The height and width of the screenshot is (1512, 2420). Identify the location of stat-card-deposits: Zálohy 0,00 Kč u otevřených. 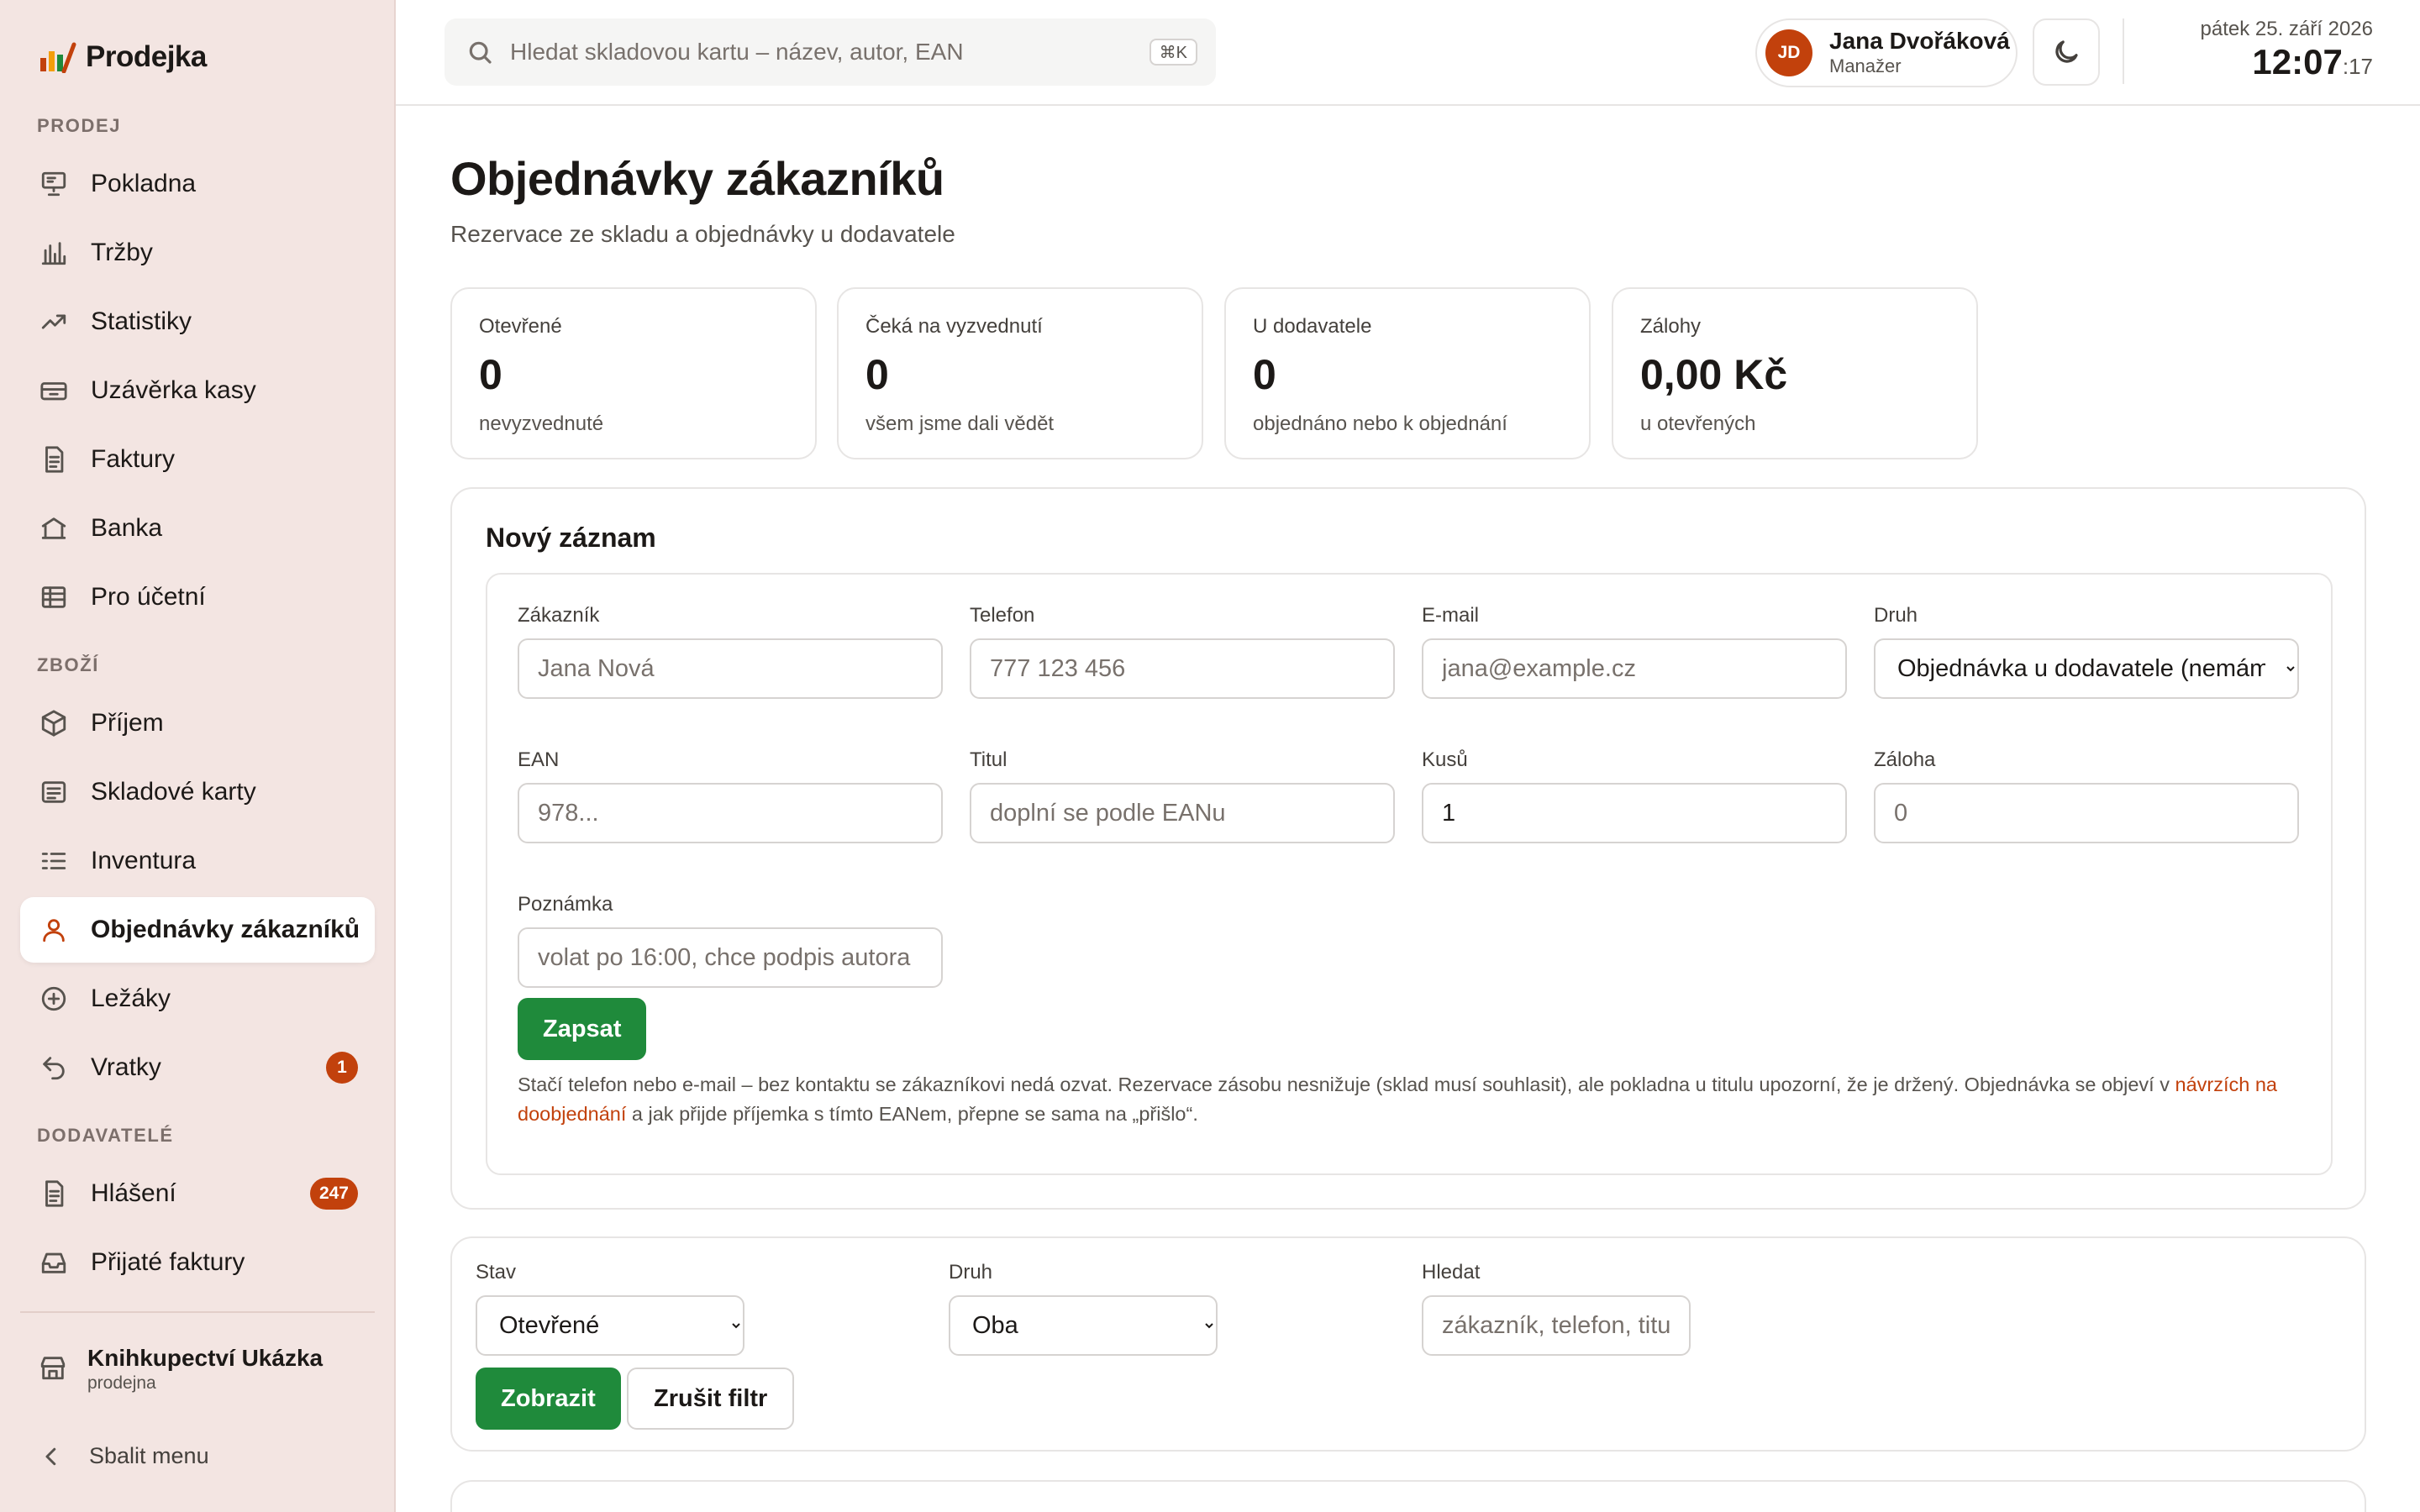
(1795, 373).